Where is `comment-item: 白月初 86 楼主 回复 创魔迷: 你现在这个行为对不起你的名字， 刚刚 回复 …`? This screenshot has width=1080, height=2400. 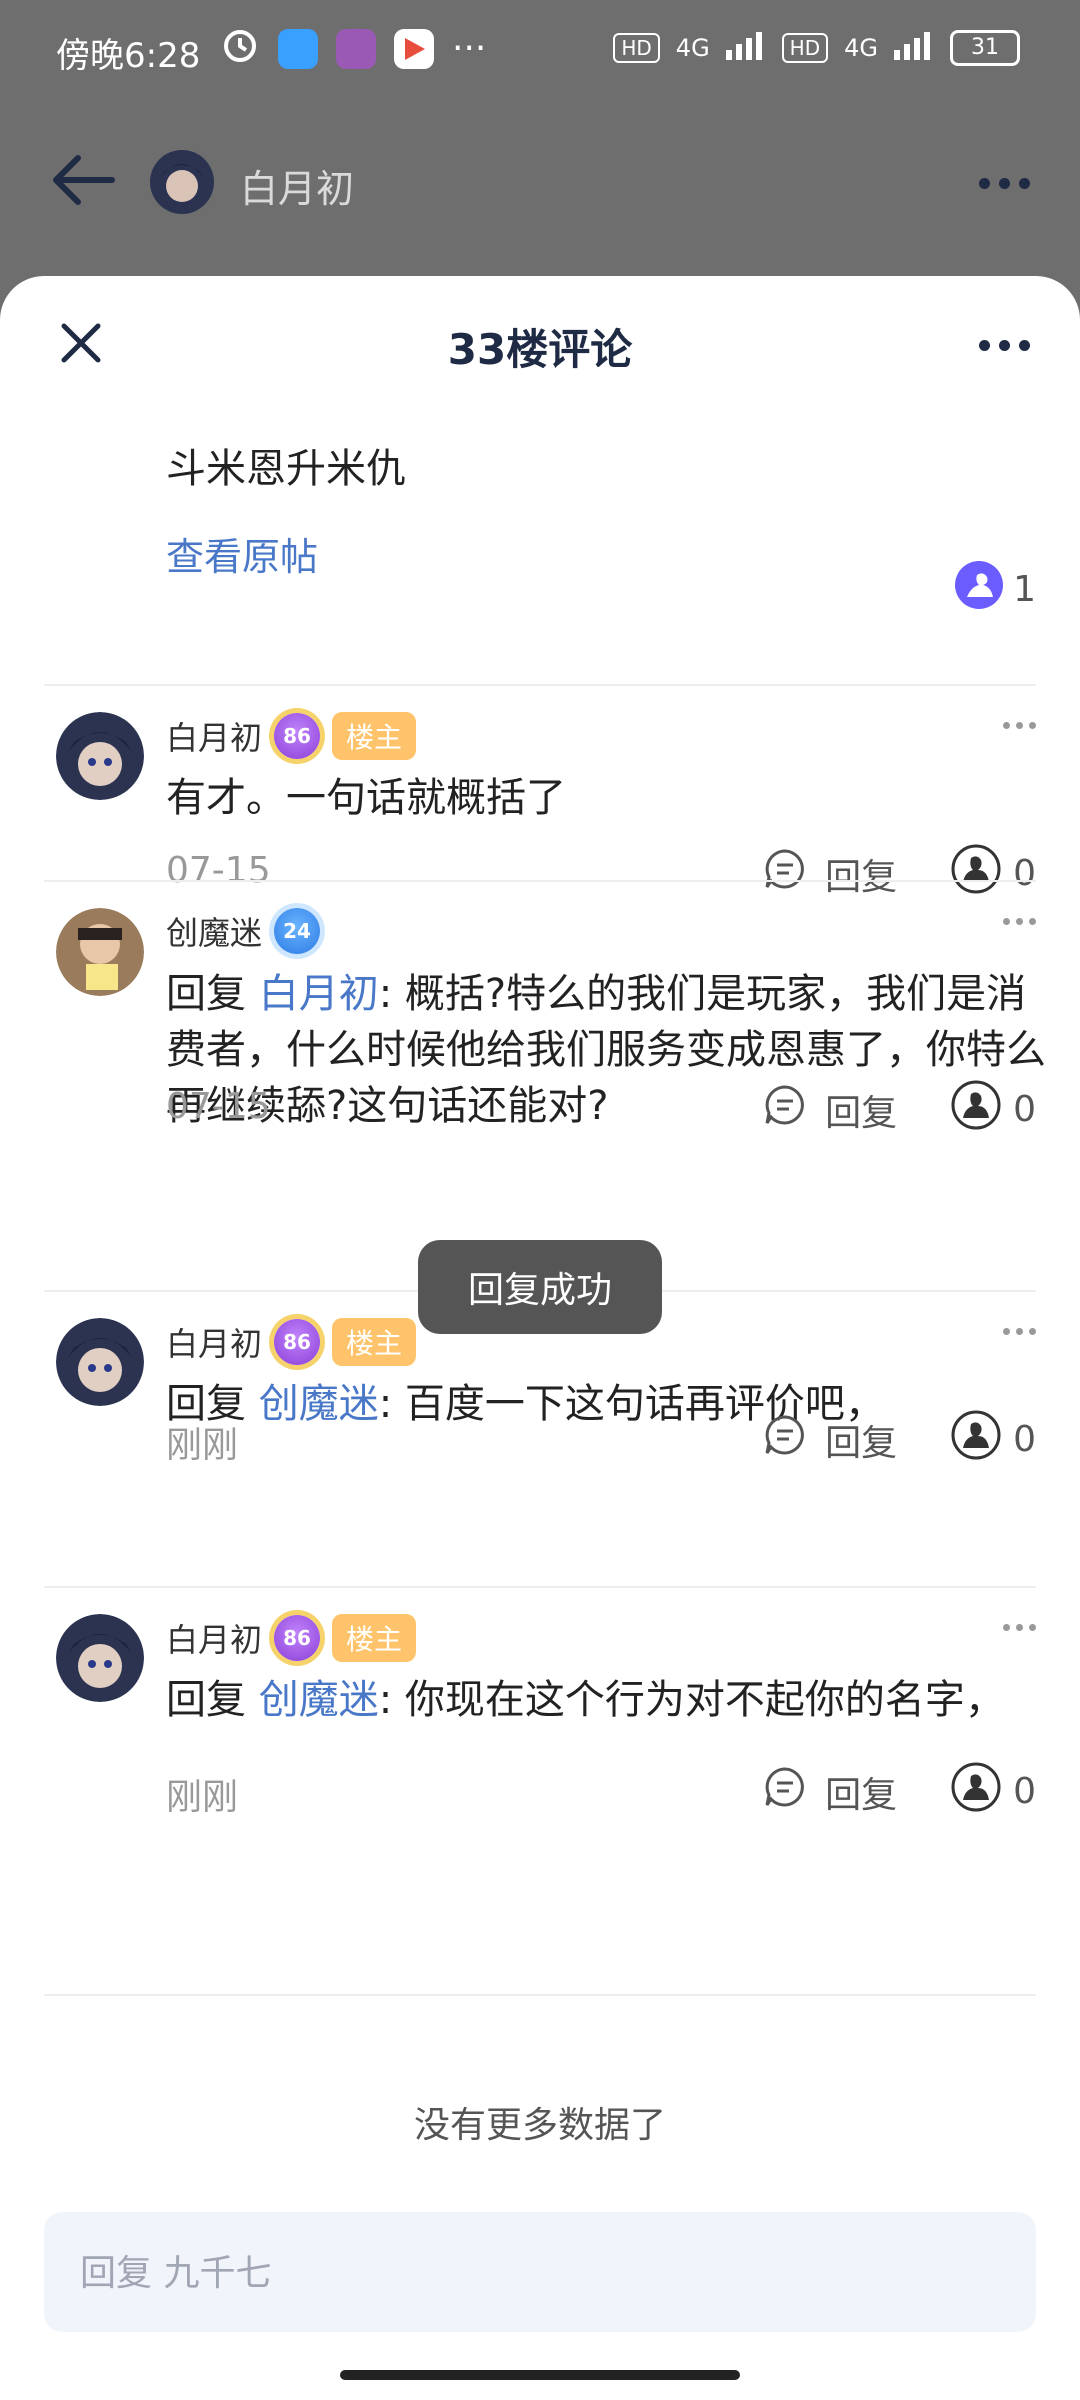 comment-item: 白月初 86 楼主 回复 创魔迷: 你现在这个行为对不起你的名字， 刚刚 回复 … is located at coordinates (540, 1734).